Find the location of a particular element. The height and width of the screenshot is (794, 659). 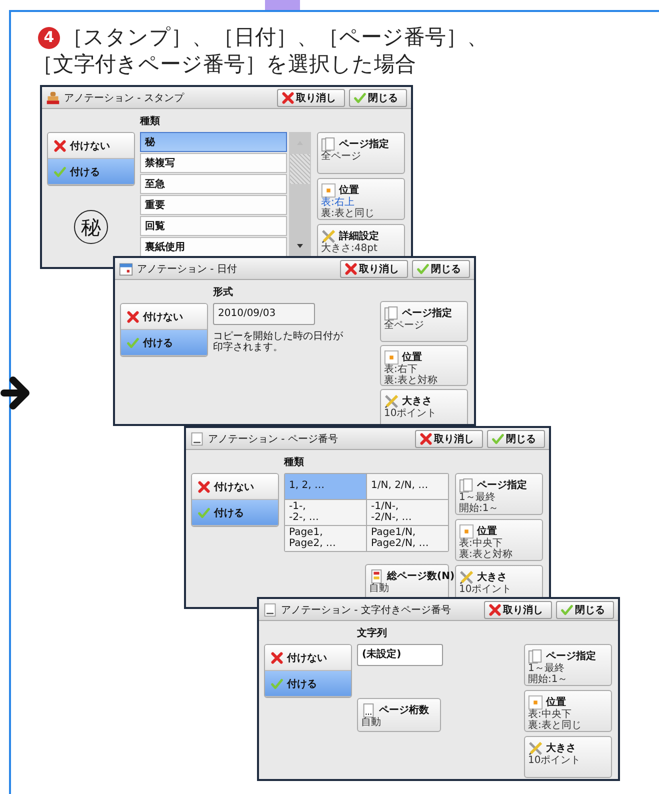

setting-value: 表:右上 is located at coordinates (338, 203).